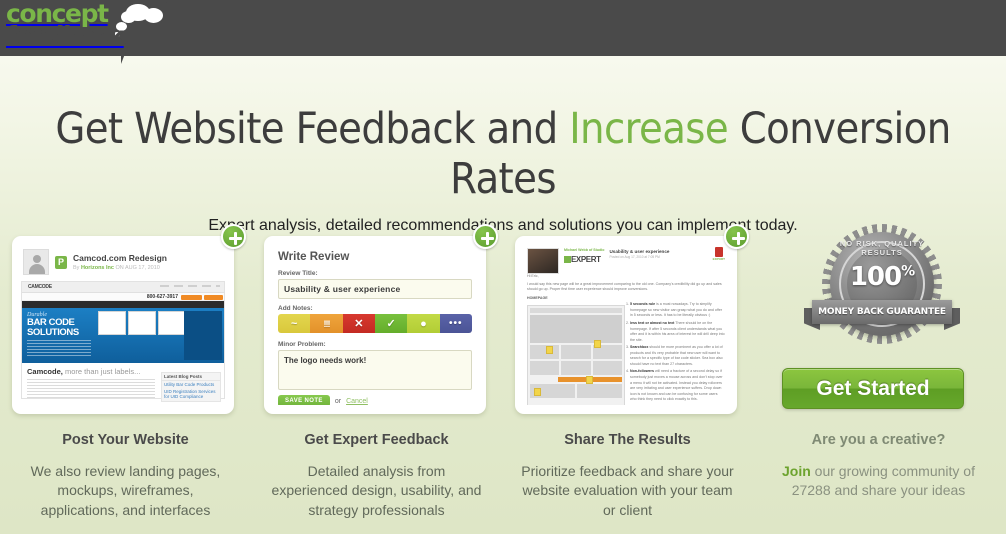 This screenshot has height=534, width=1006. I want to click on pdf-icon, so click(718, 252).